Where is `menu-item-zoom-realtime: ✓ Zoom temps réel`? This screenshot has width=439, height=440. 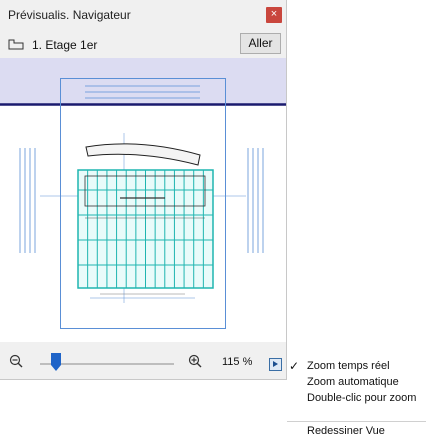
menu-item-zoom-realtime: ✓ Zoom temps réel is located at coordinates (356, 366).